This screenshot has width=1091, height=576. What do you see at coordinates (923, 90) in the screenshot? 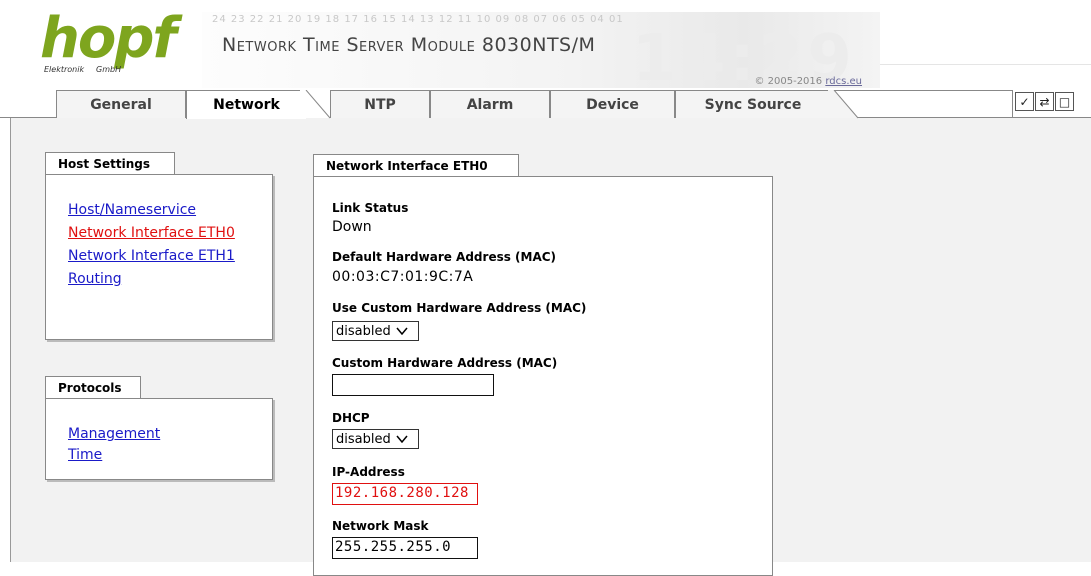
I see `tab-bar-top-edge` at bounding box center [923, 90].